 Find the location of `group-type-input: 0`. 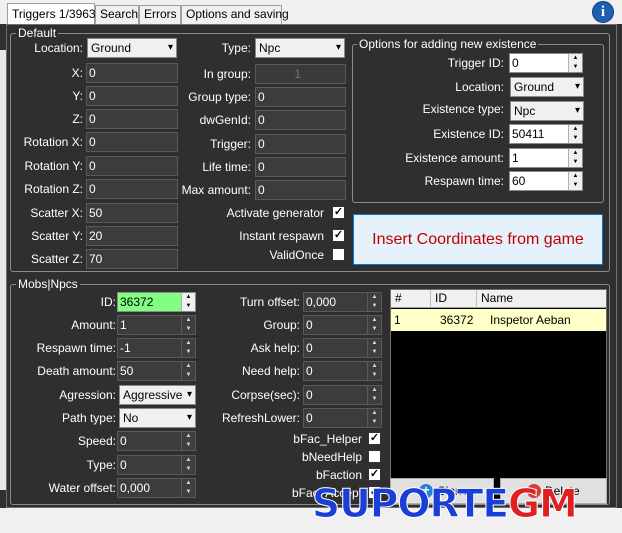

group-type-input: 0 is located at coordinates (300, 97).